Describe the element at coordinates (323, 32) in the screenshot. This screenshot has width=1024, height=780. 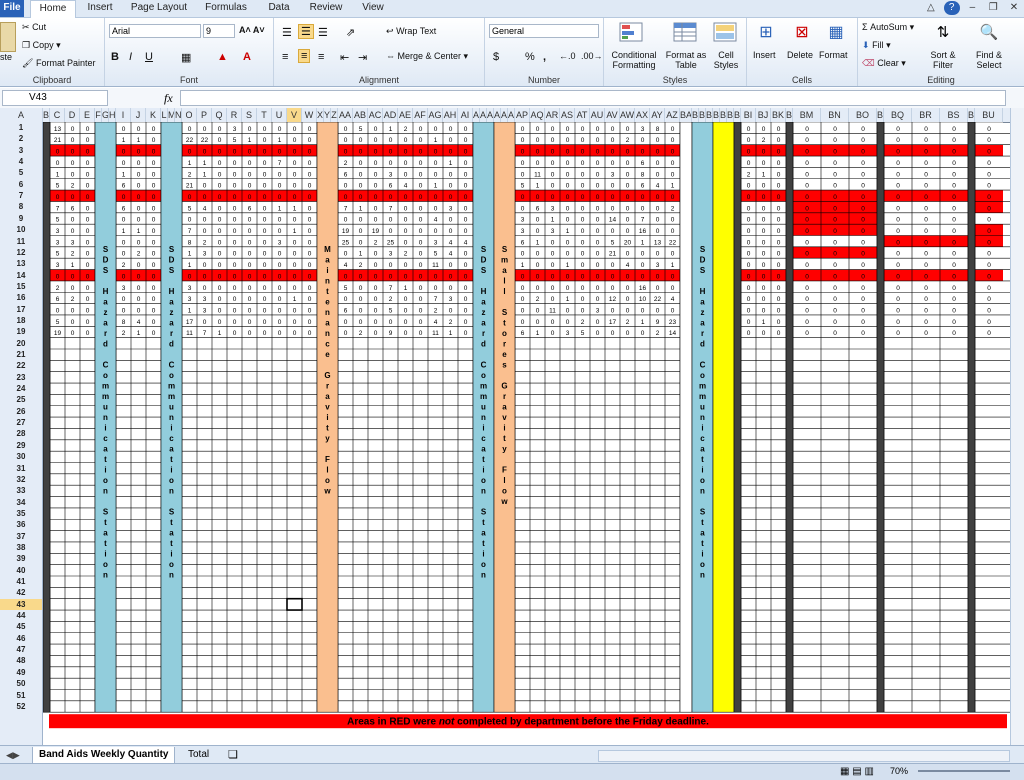
I see `align-bottom-icon: ☰` at that location.